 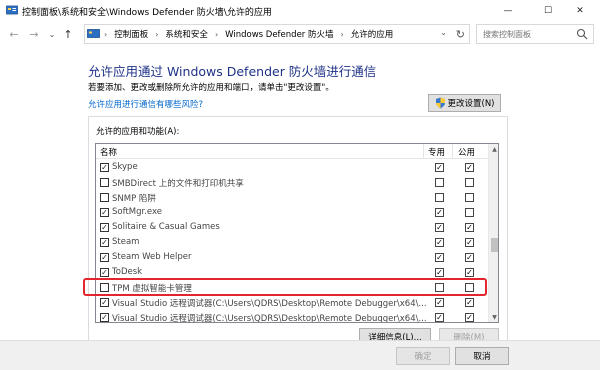 I want to click on forward-arrow-icon: →, so click(x=34, y=34).